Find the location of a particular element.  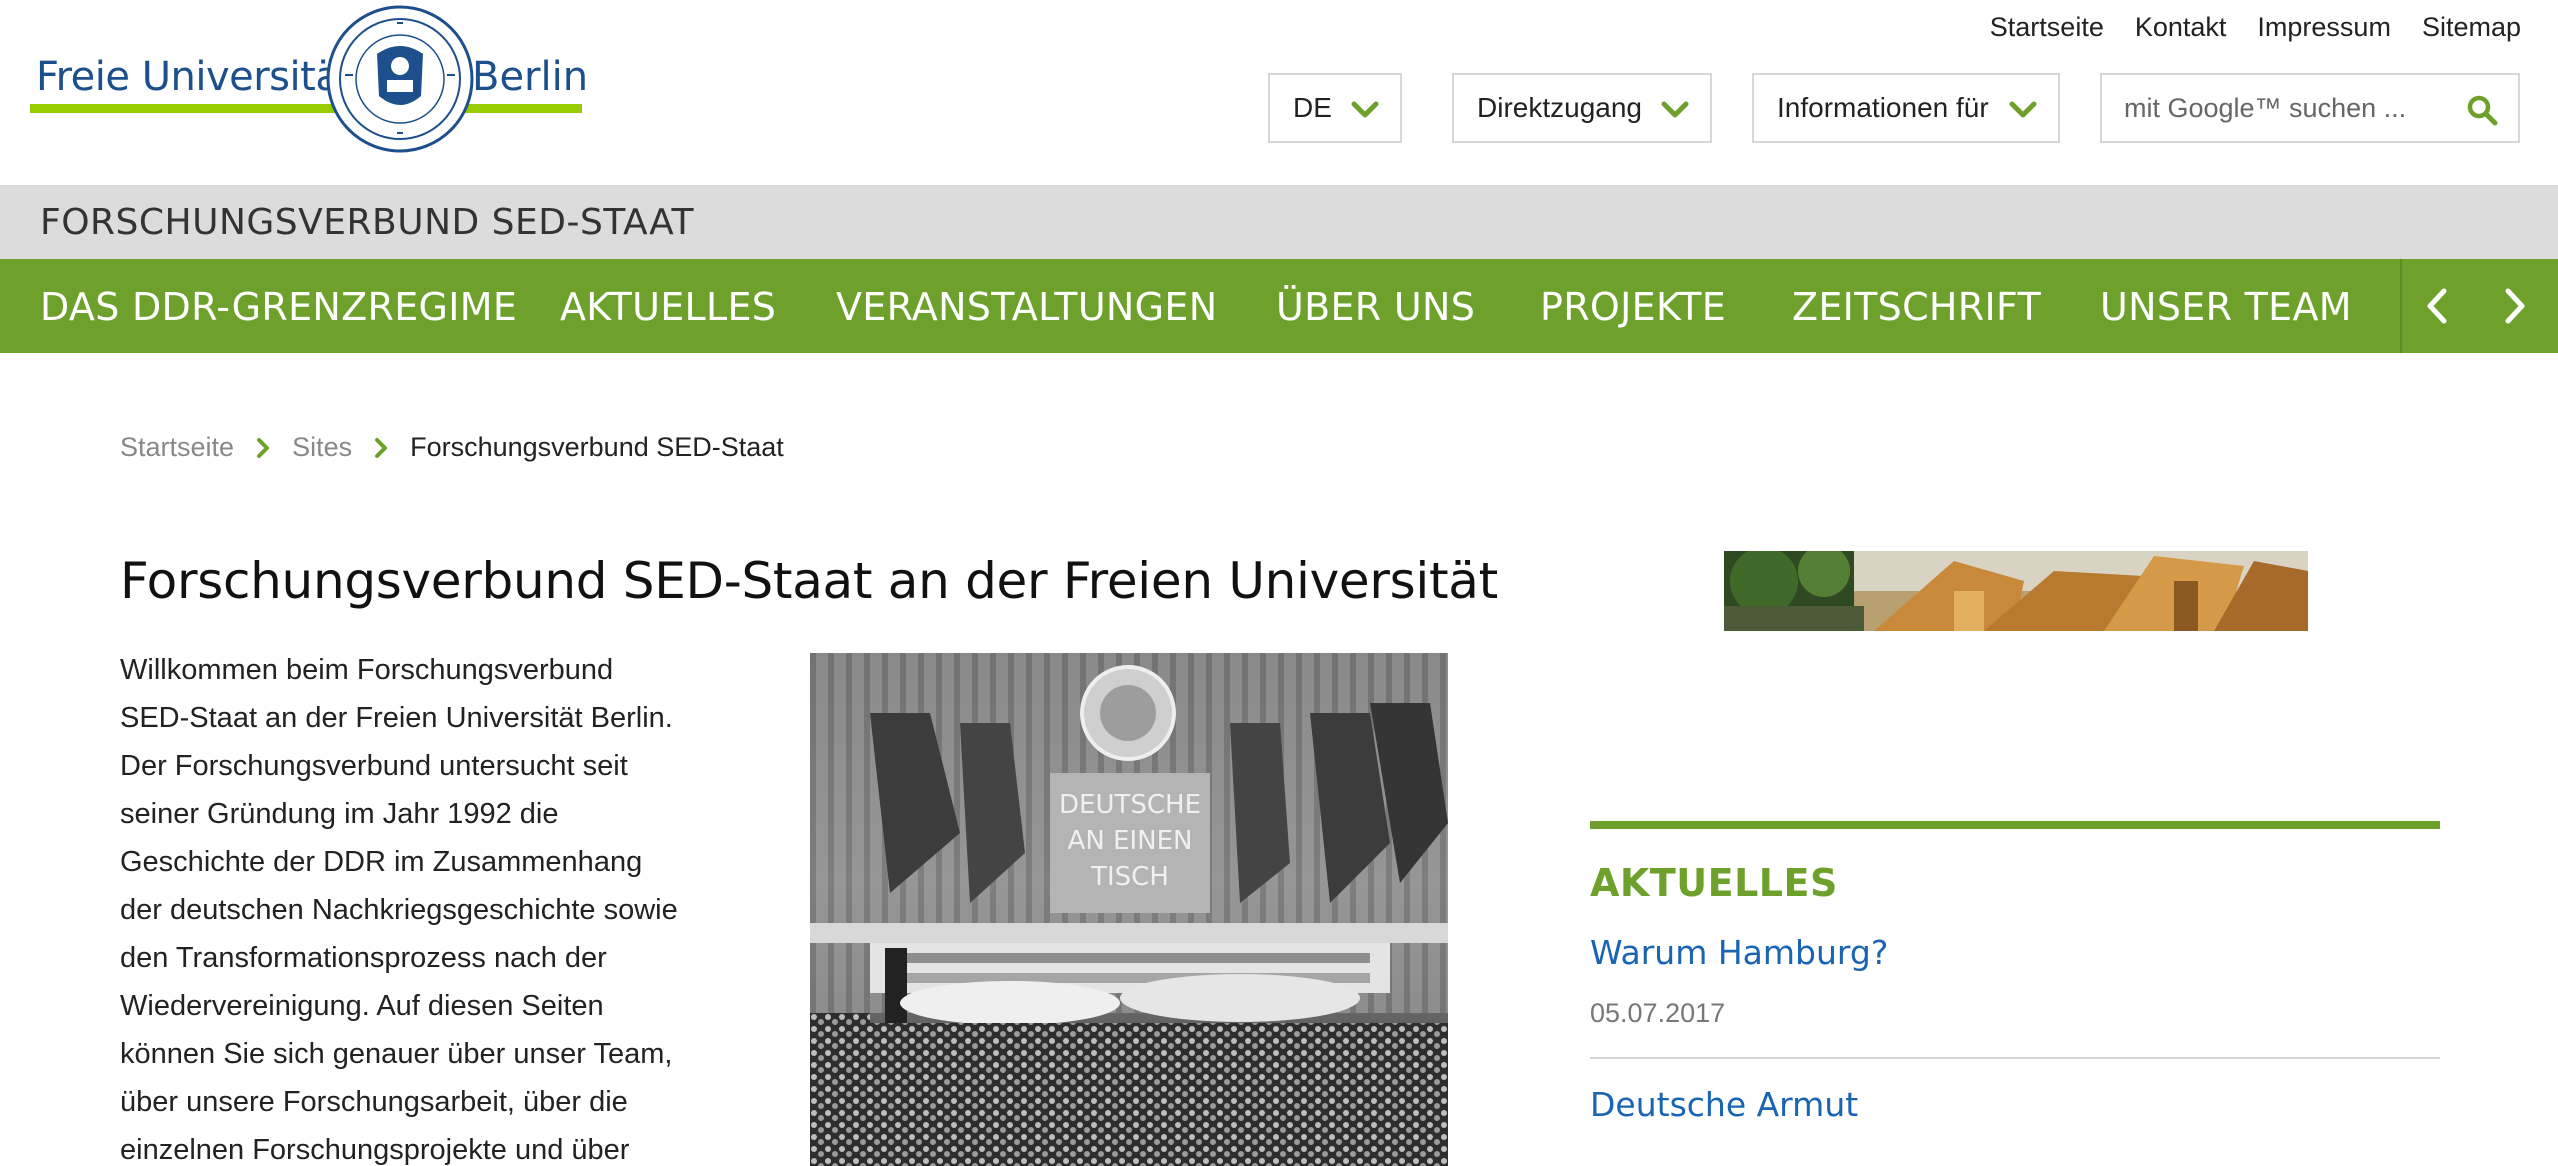

intro-line: seiner Gründung im Jahr 1992 die is located at coordinates (339, 814).